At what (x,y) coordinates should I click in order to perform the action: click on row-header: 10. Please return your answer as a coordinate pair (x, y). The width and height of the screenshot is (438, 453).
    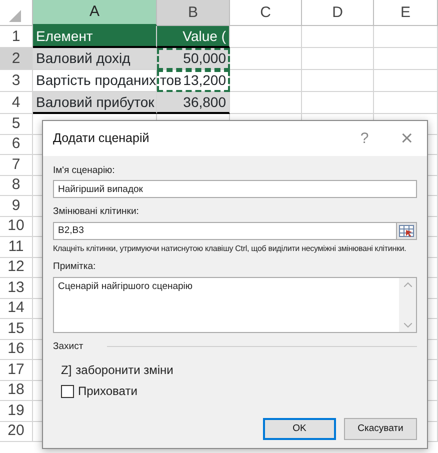
    Looking at the image, I should click on (16, 226).